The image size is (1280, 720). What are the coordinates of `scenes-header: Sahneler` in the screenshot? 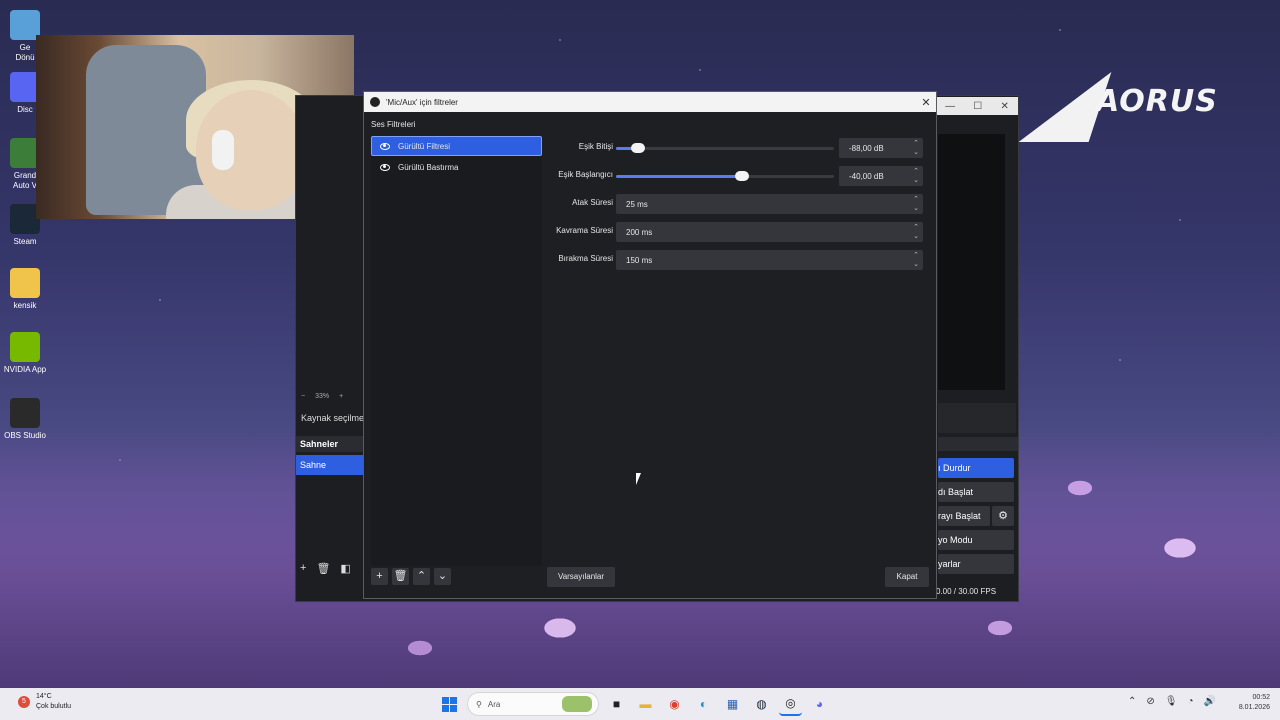 It's located at (329, 444).